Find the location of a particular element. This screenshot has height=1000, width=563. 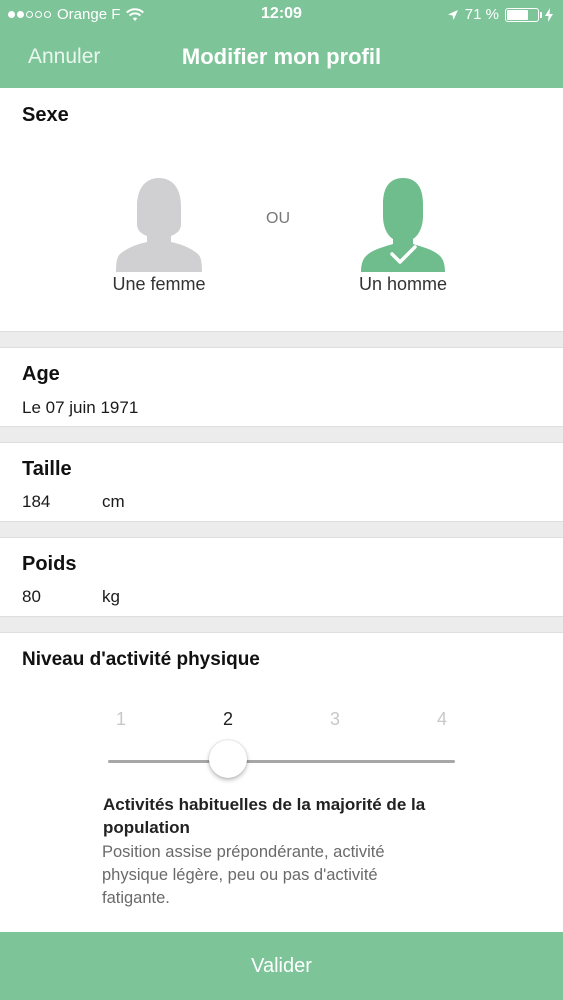

weight-section: Poids 80 kg is located at coordinates (281, 577).